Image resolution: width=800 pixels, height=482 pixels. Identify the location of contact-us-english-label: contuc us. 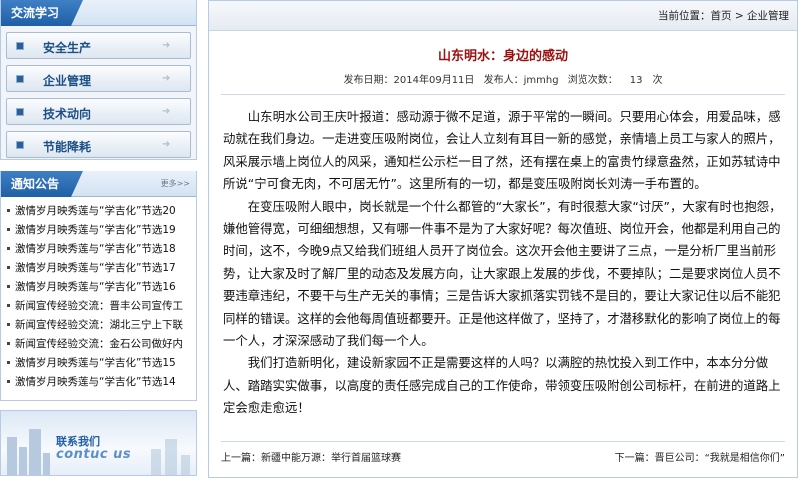
(94, 454).